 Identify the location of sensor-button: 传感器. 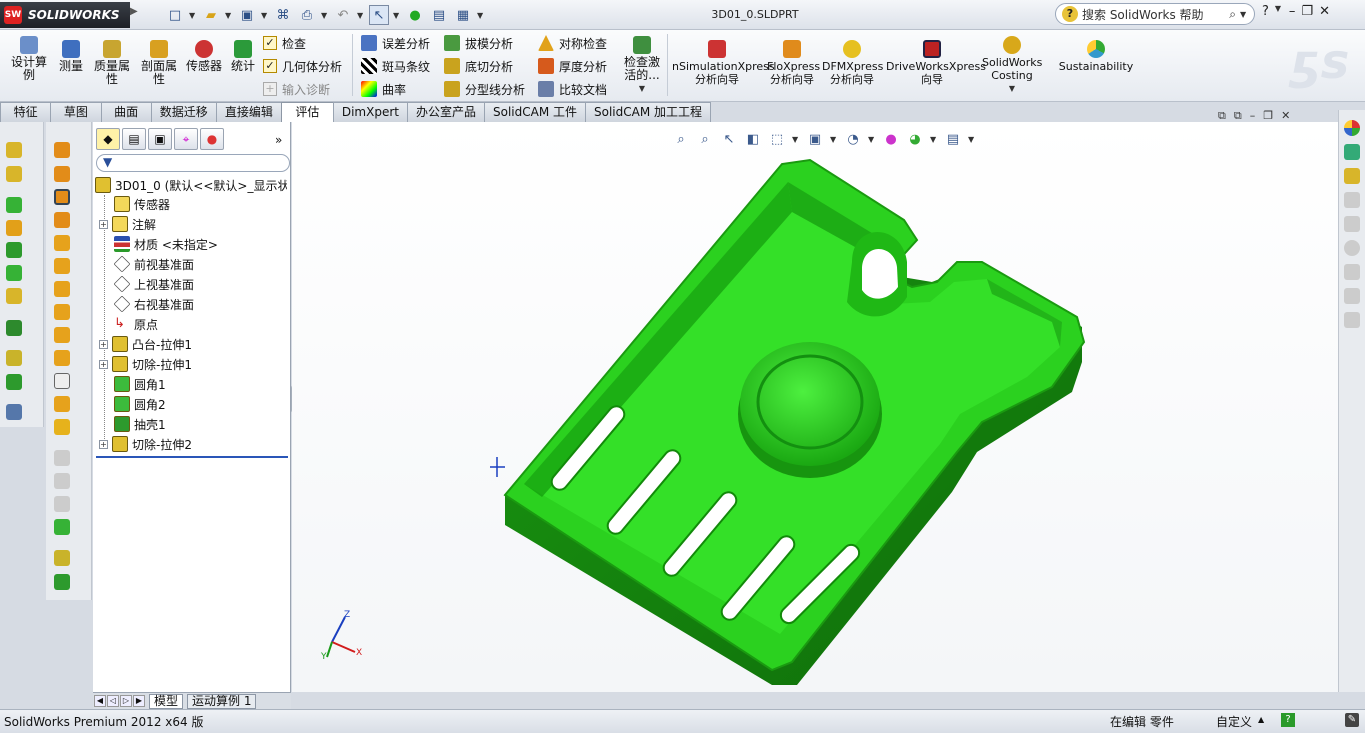
(204, 56).